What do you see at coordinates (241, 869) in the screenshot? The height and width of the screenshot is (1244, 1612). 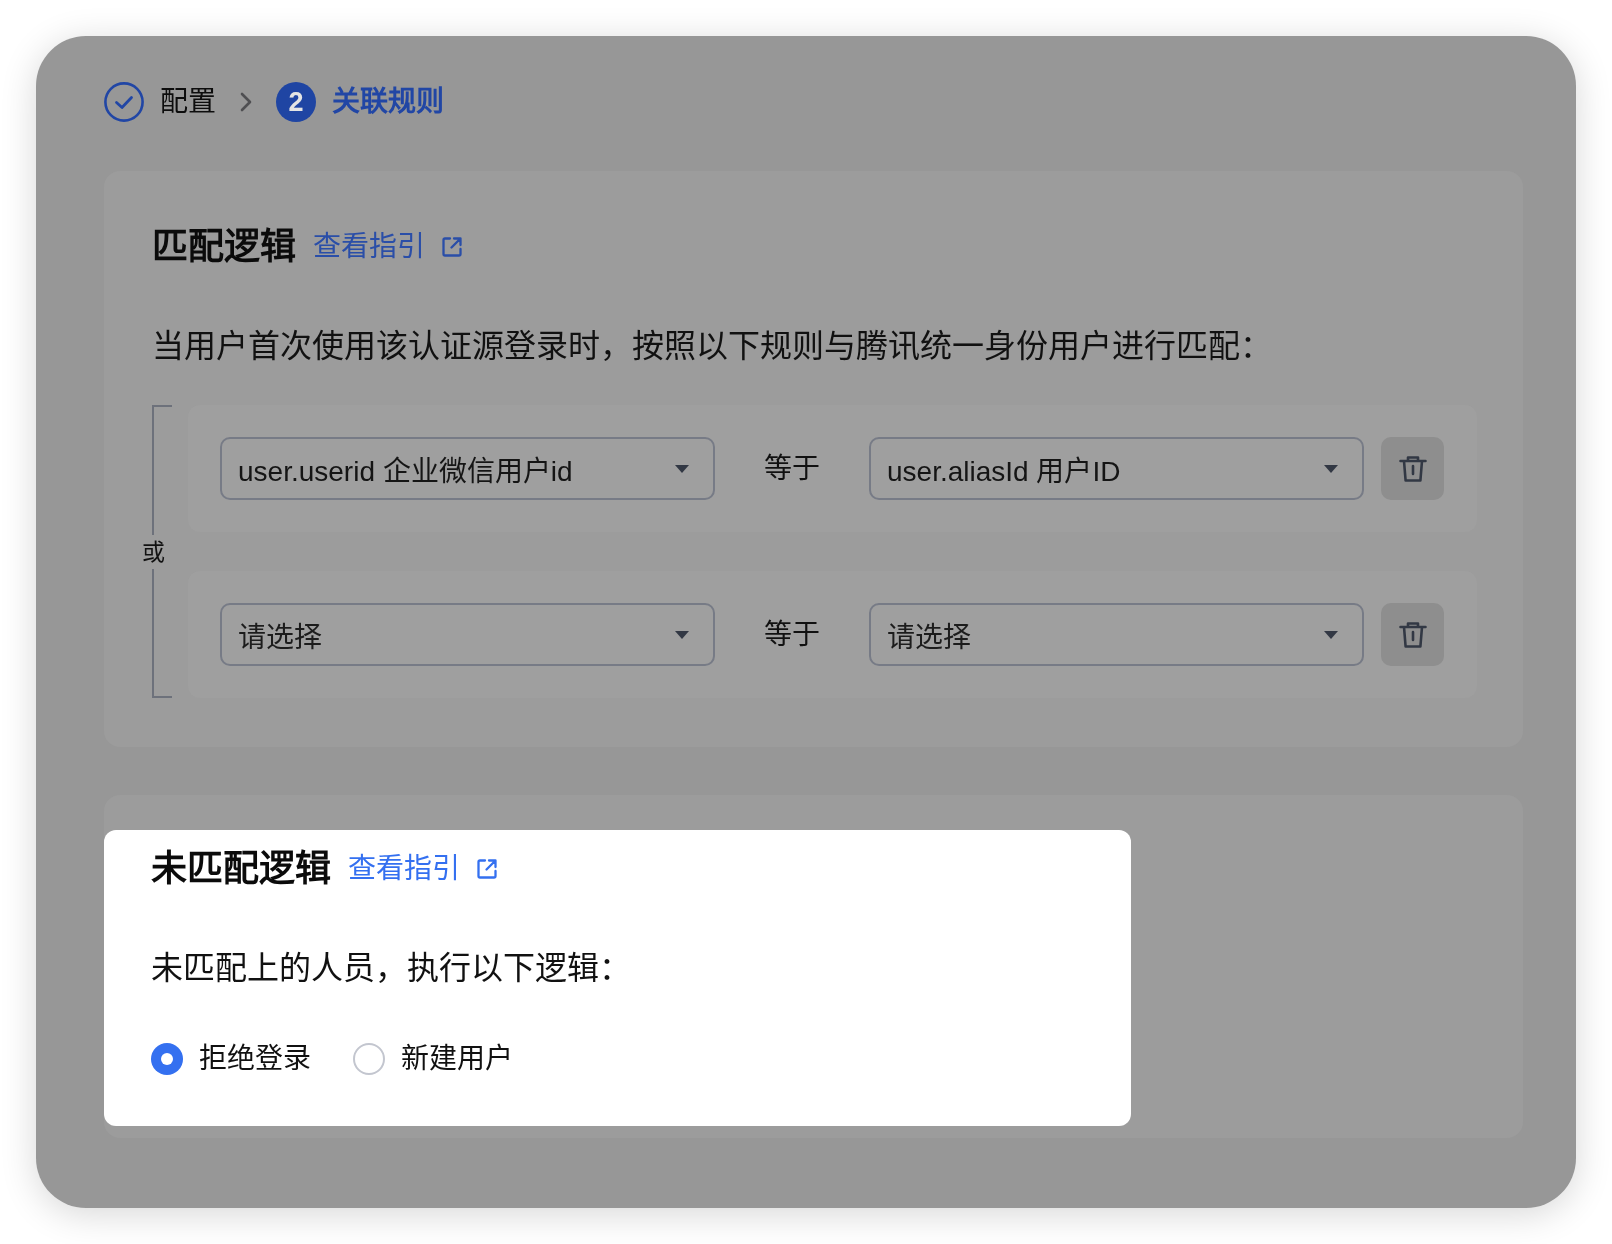 I see `section-title: 未匹配逻辑` at bounding box center [241, 869].